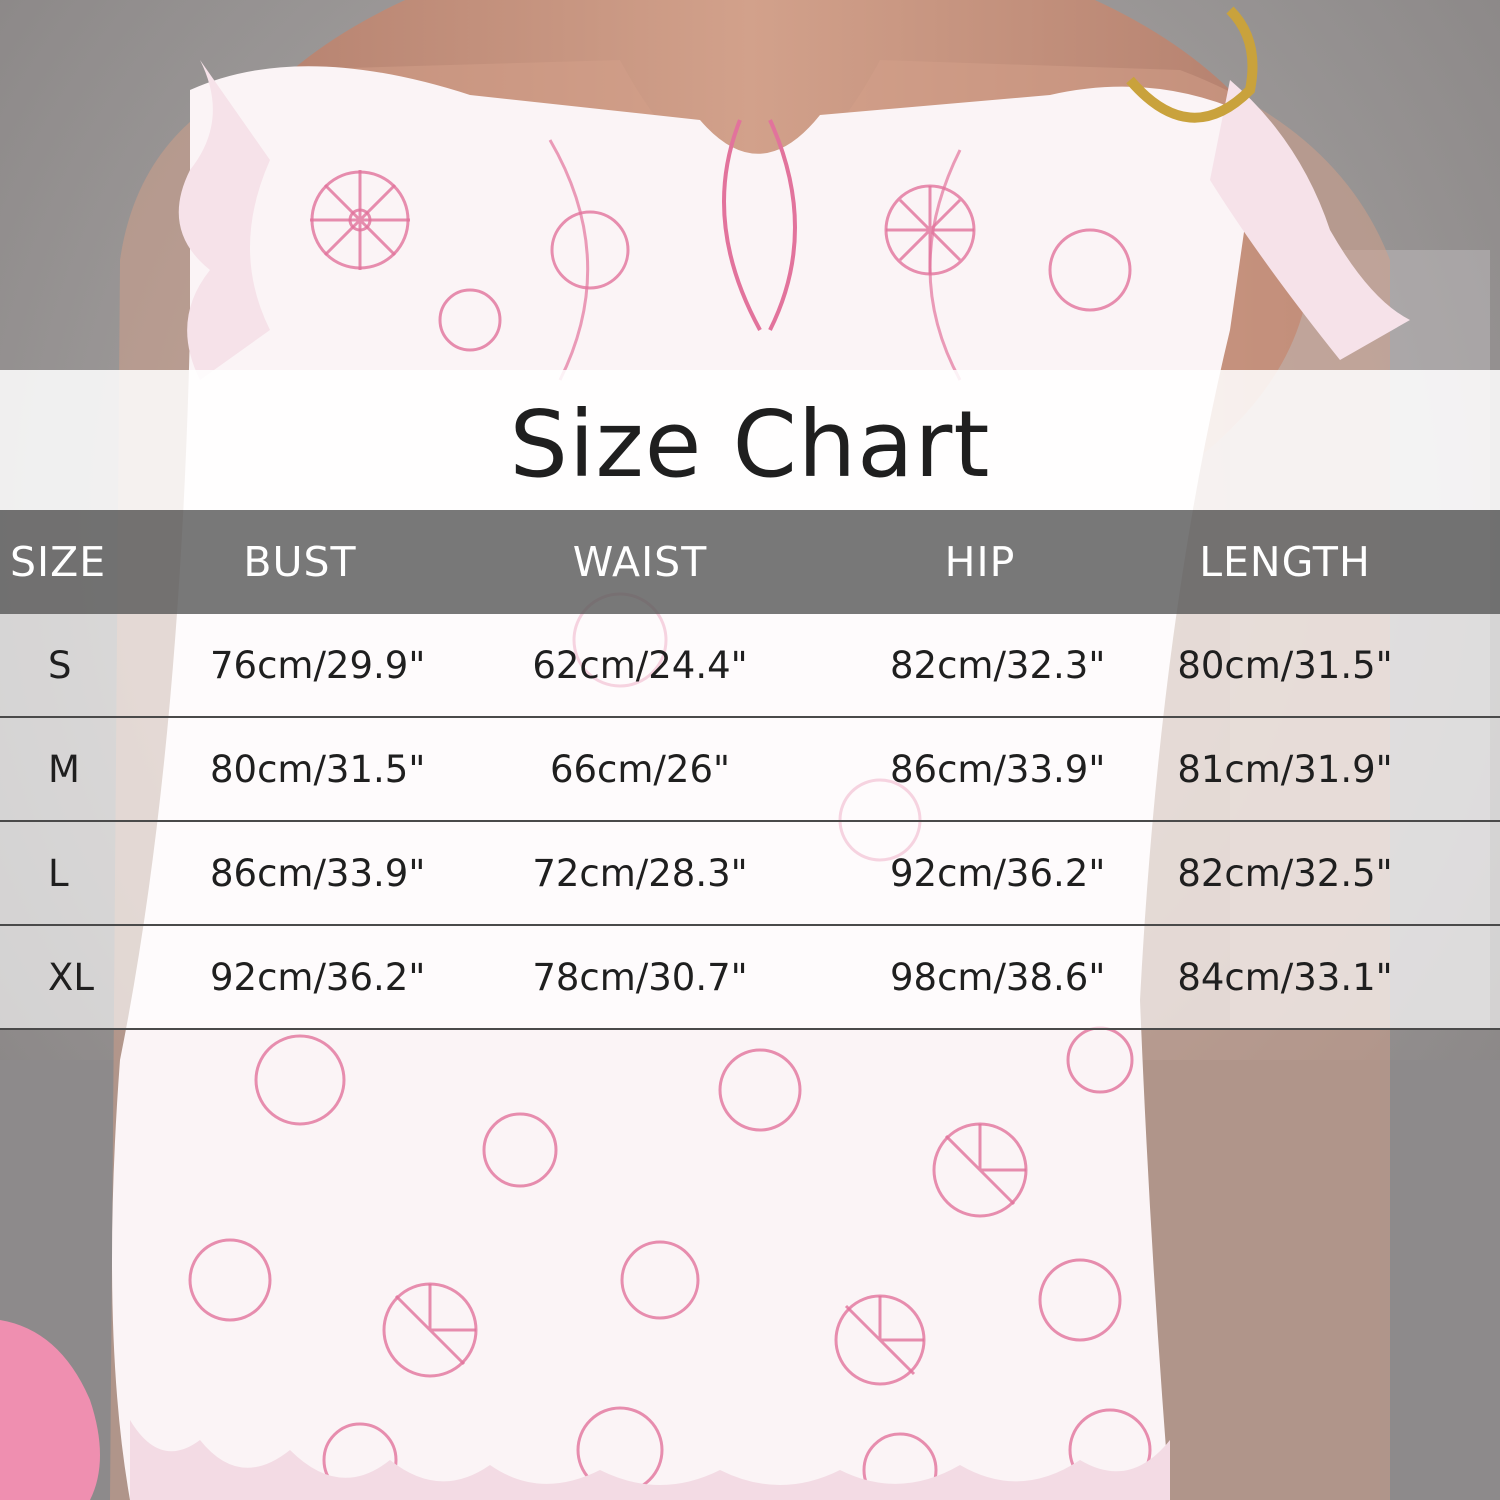 Image resolution: width=1500 pixels, height=1500 pixels. What do you see at coordinates (1285, 873) in the screenshot?
I see `table-cell: 82cm/32.5"` at bounding box center [1285, 873].